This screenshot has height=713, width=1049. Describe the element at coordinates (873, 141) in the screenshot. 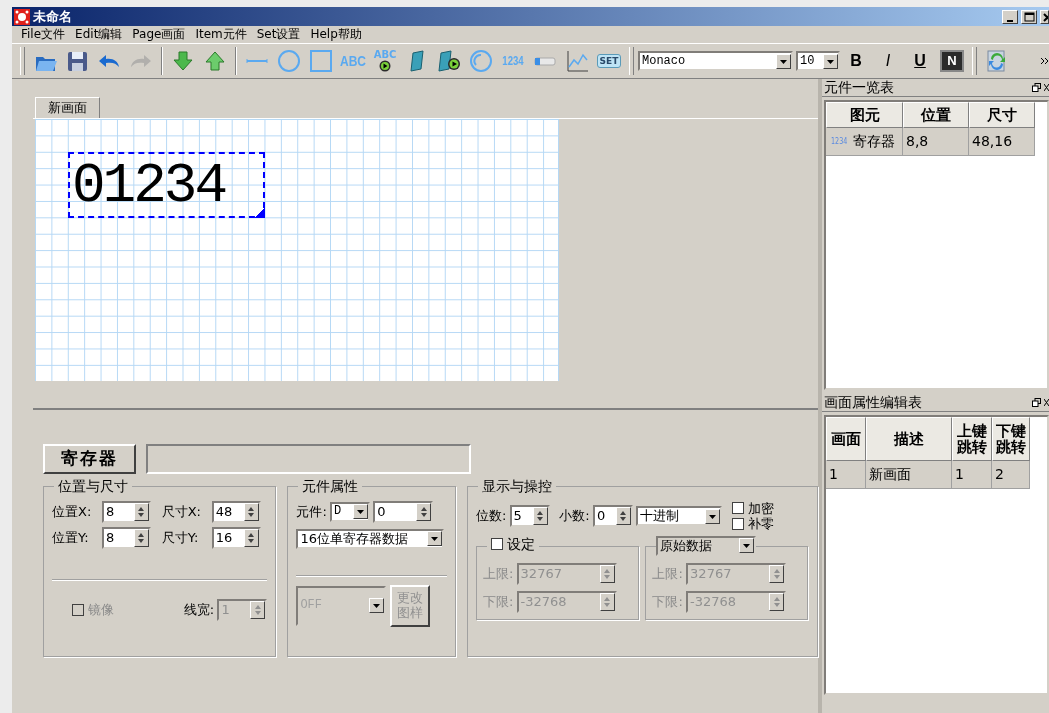

I see `table-cell: 寄存器` at that location.